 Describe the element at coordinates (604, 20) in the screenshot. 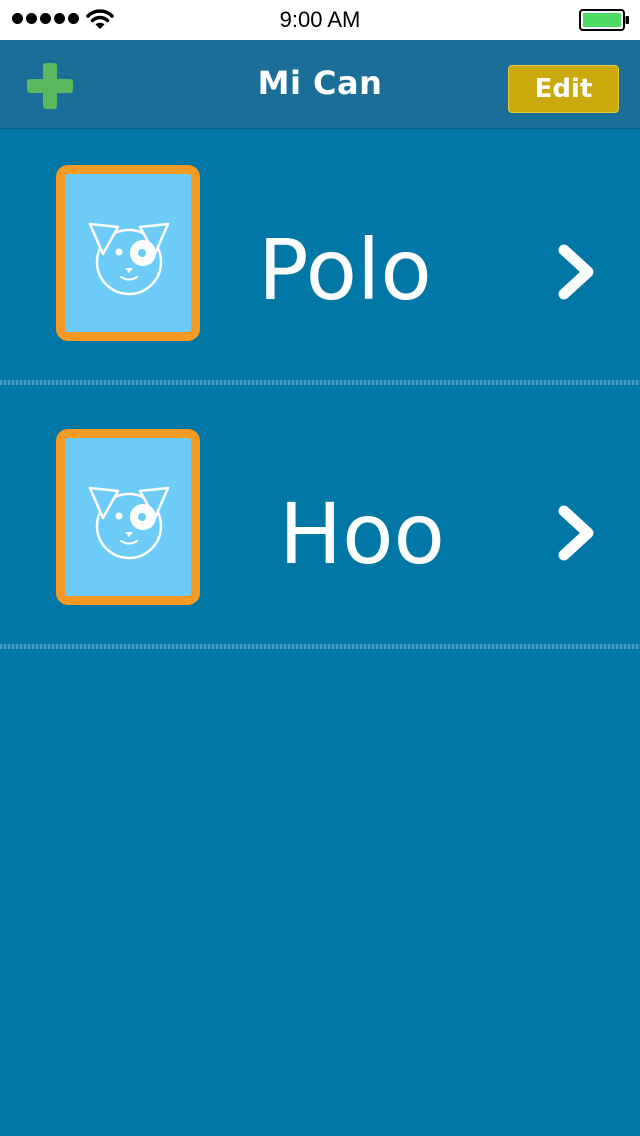

I see `battery-icon` at that location.